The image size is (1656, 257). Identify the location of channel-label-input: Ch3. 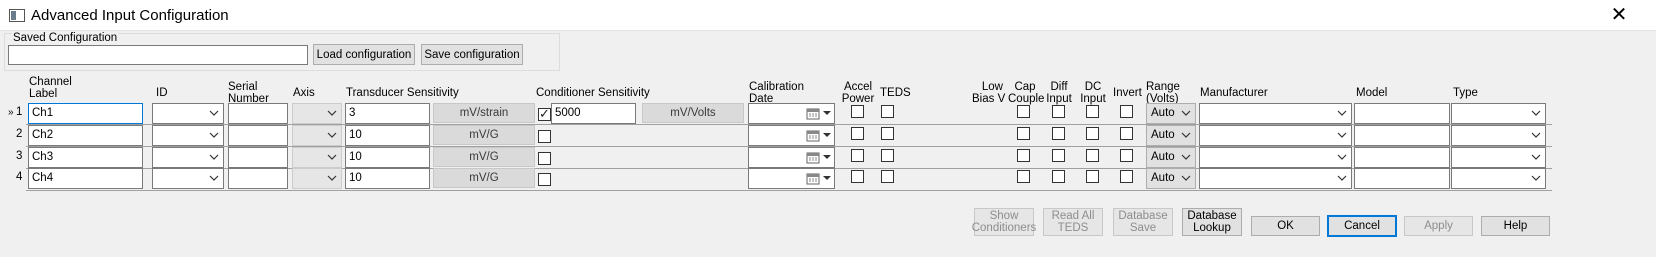
(85, 157).